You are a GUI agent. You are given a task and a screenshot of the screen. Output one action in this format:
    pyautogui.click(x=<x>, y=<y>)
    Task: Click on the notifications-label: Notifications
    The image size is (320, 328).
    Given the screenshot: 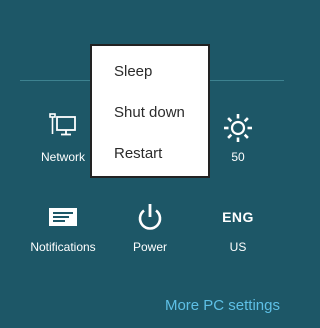 What is the action you would take?
    pyautogui.click(x=63, y=247)
    